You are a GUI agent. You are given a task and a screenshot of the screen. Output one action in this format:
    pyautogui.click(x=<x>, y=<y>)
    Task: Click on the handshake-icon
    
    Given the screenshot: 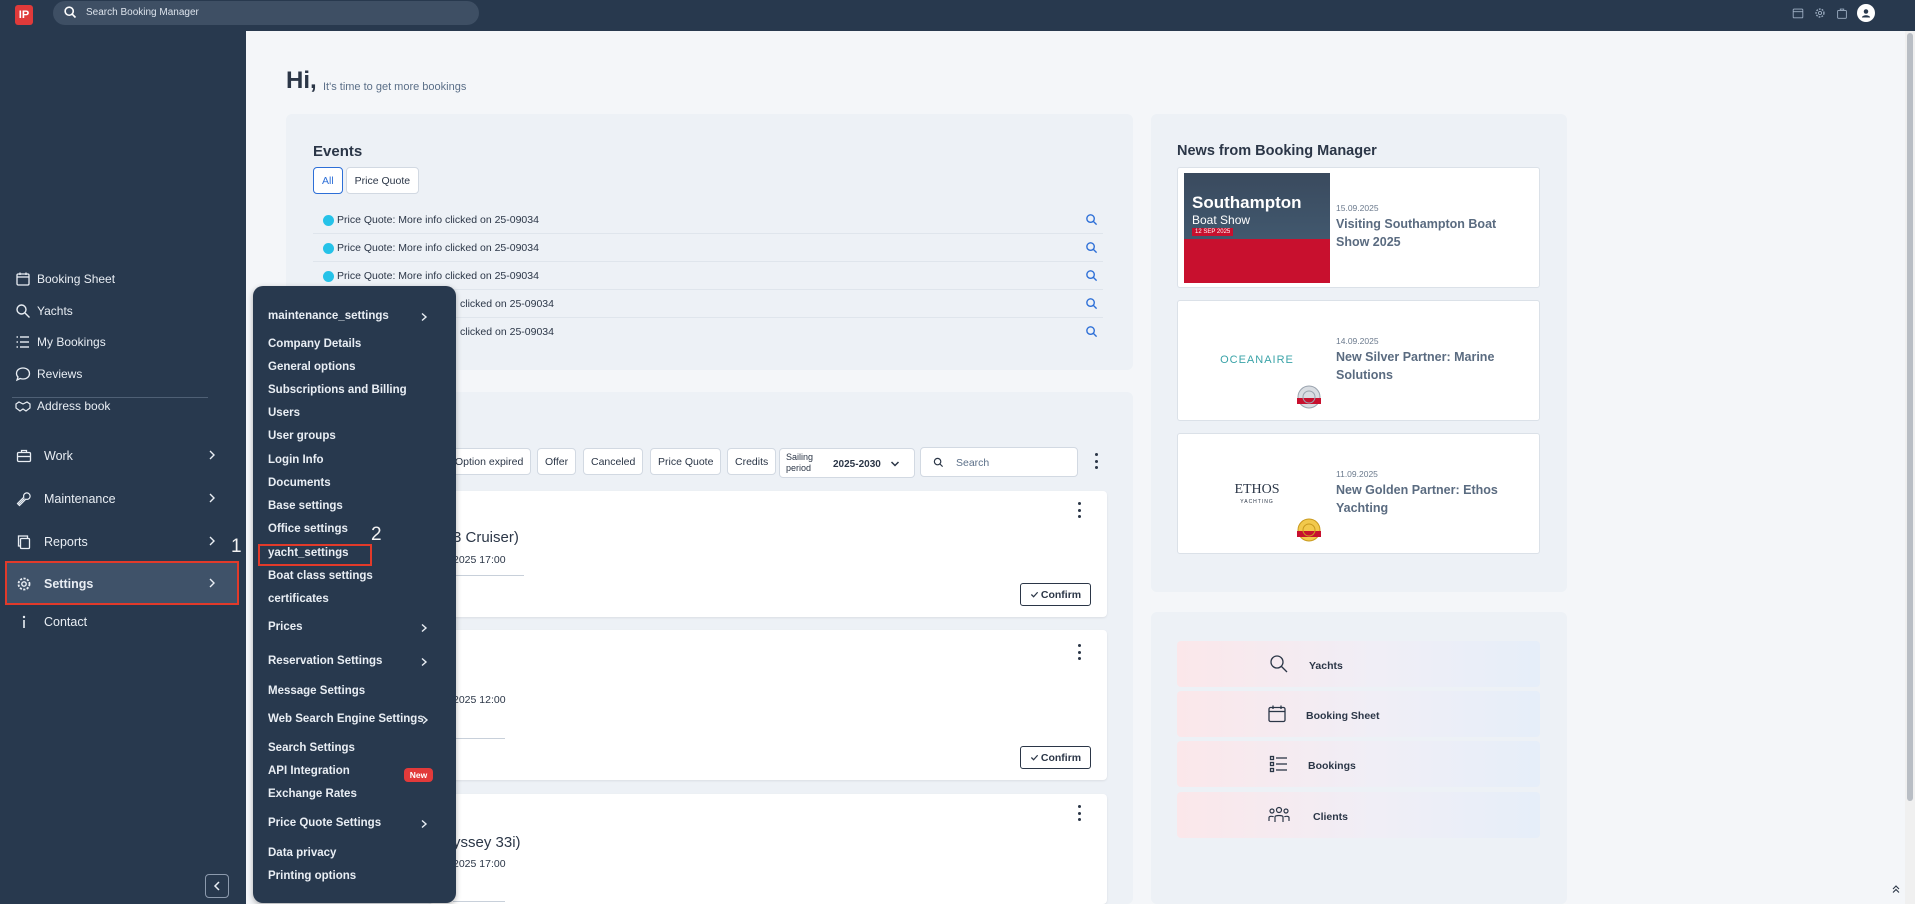 What is the action you would take?
    pyautogui.click(x=23, y=406)
    